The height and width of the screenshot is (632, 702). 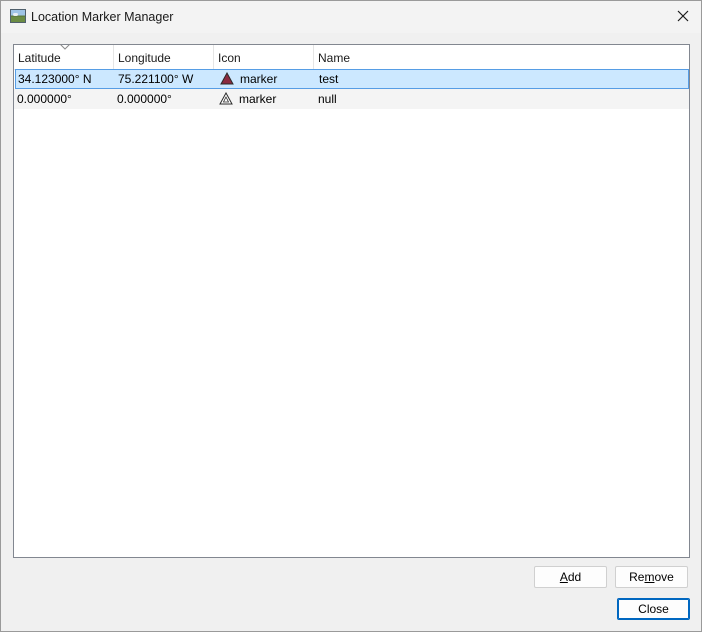 I want to click on title-bar: Location Marker Manager, so click(x=351, y=17).